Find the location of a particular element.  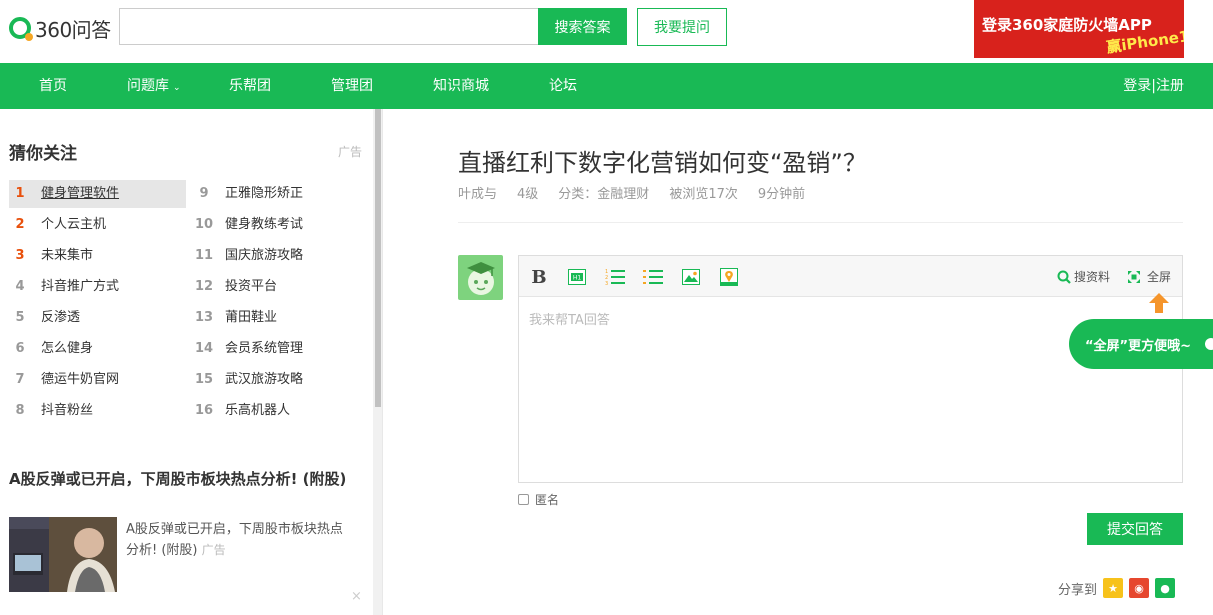

anonymous-checkbox: 匿名 is located at coordinates (538, 499).